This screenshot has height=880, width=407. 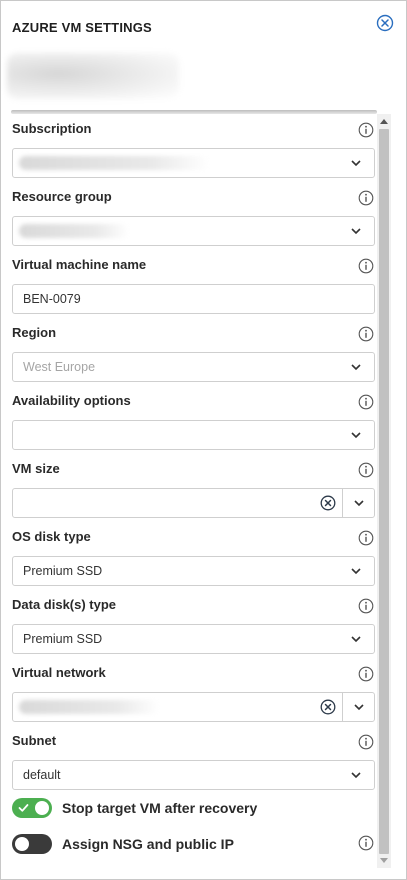 What do you see at coordinates (193, 707) in the screenshot?
I see `vnet-select` at bounding box center [193, 707].